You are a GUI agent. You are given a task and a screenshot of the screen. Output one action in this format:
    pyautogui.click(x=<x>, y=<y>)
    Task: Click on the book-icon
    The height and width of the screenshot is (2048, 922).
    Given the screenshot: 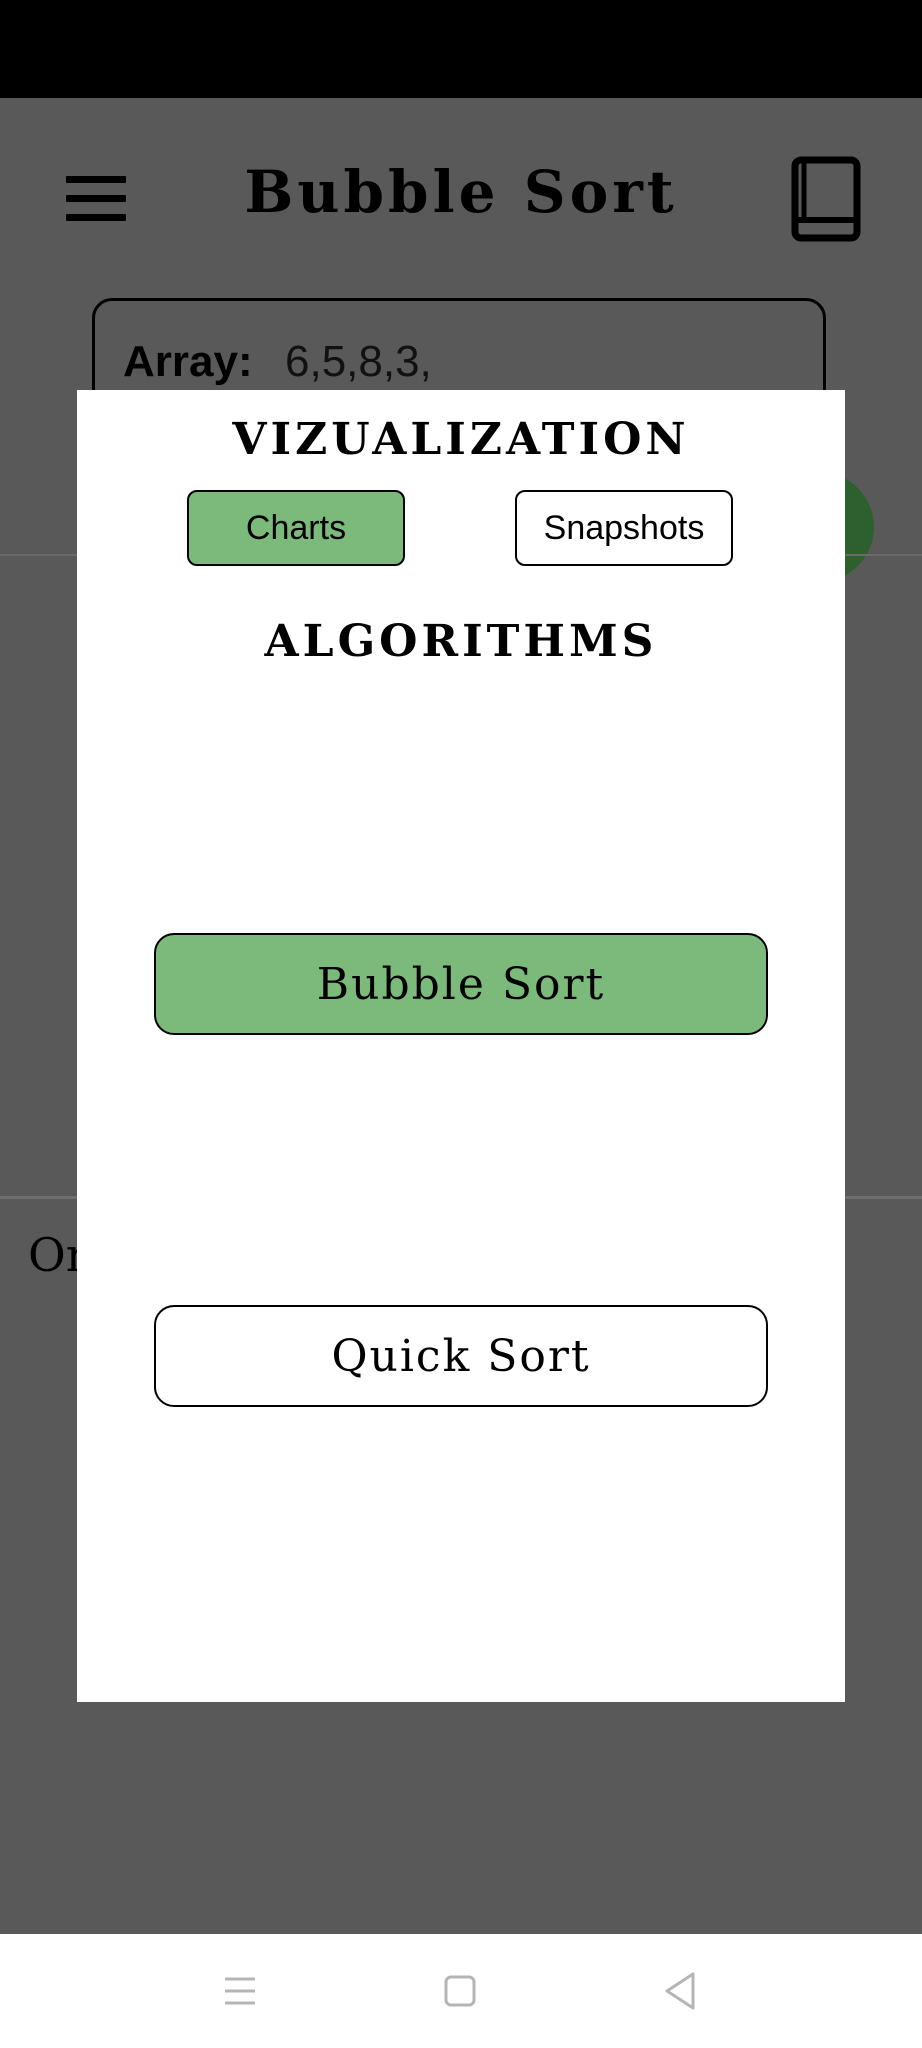 What is the action you would take?
    pyautogui.click(x=826, y=199)
    